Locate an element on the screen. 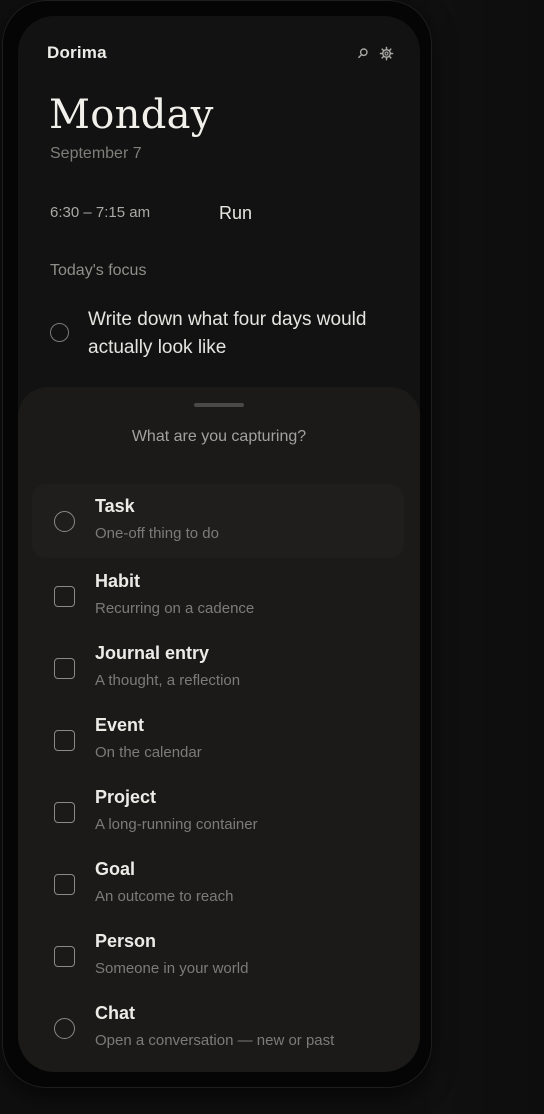  option-description: Someone in your world is located at coordinates (172, 968).